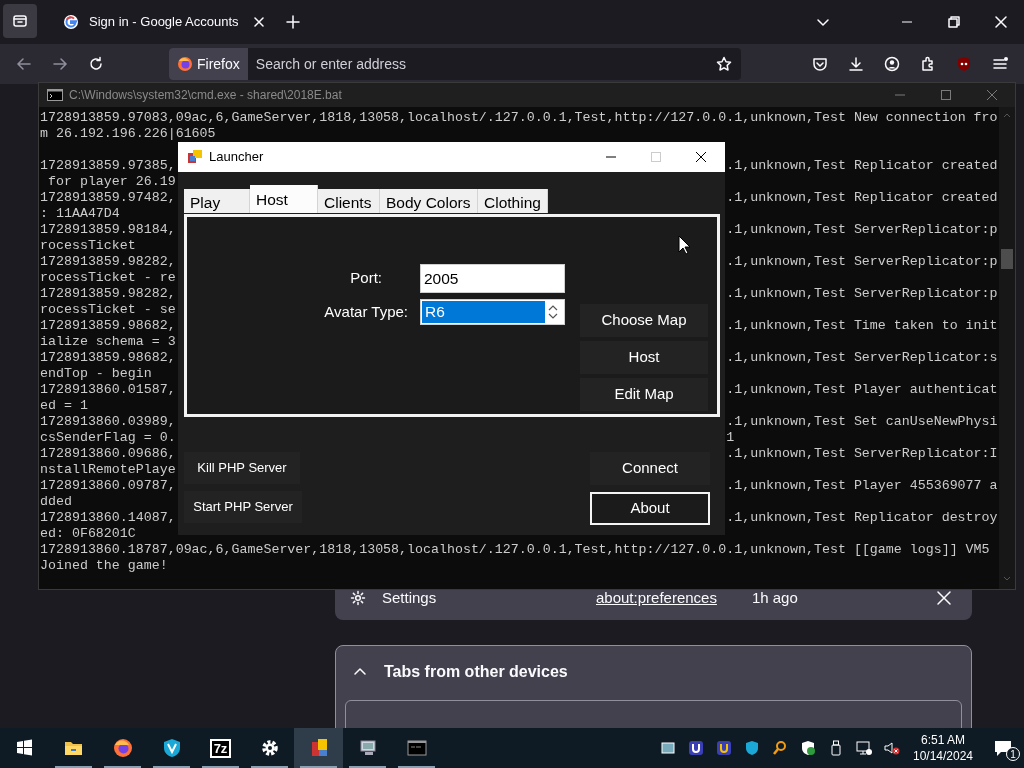 This screenshot has width=1024, height=768. Describe the element at coordinates (1007, 259) in the screenshot. I see `scrollbar-thumb` at that location.